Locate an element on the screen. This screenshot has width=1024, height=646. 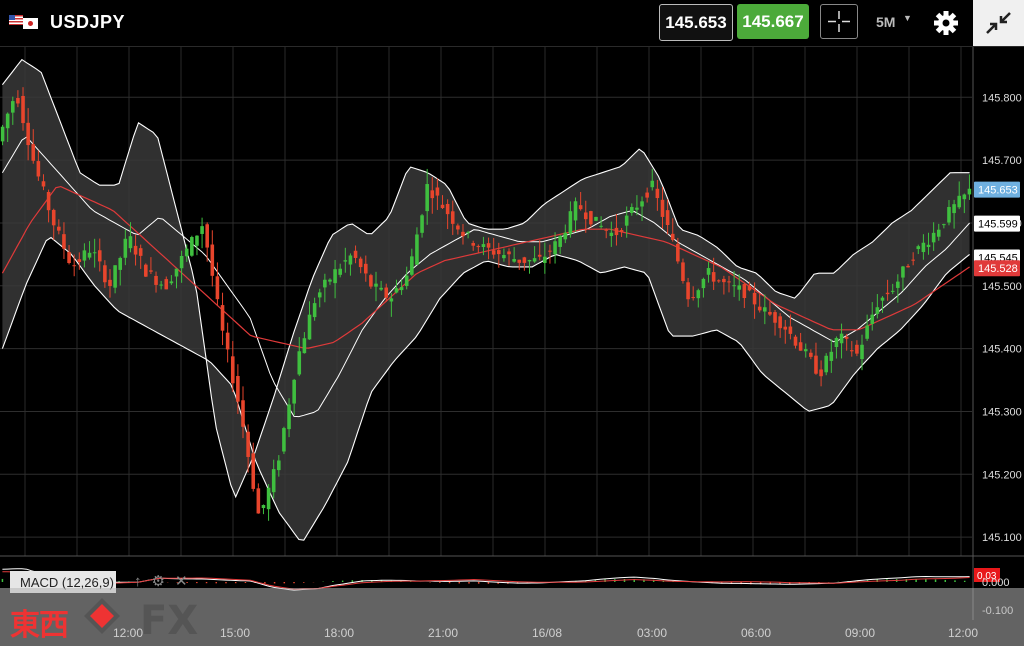
y-tick-label: 145.800 is located at coordinates (1002, 98).